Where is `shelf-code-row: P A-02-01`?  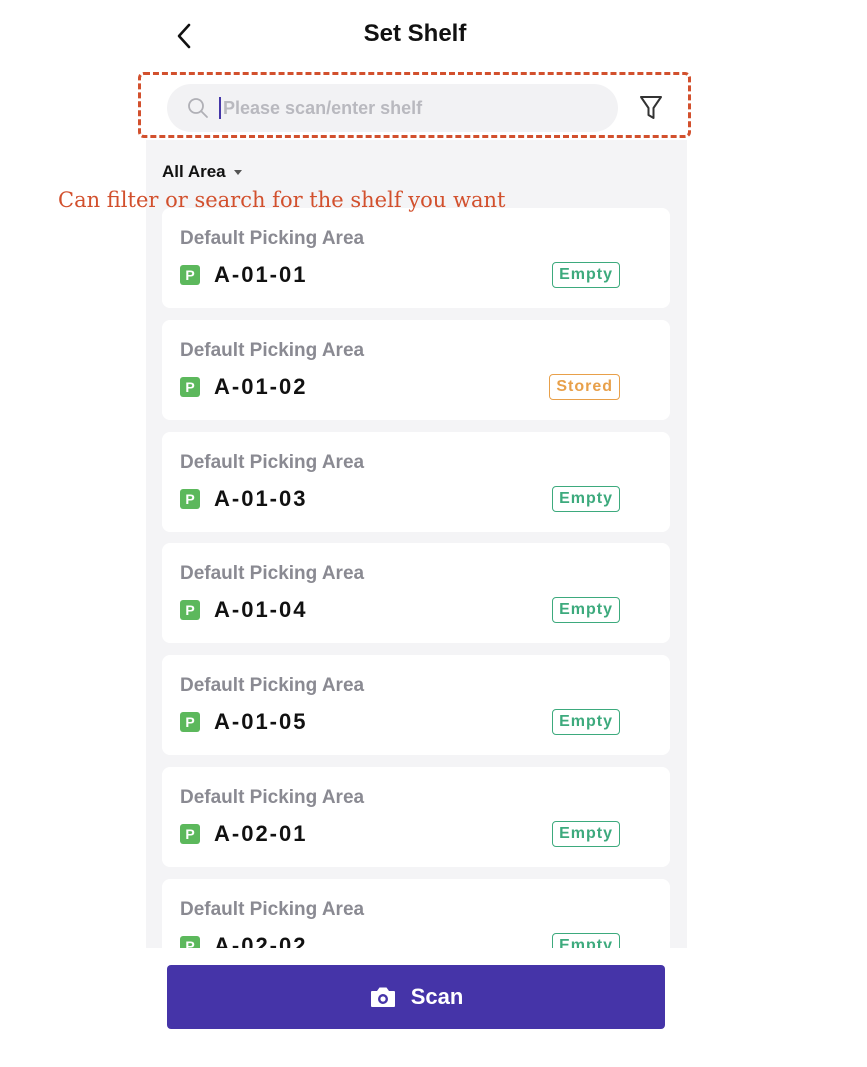
shelf-code-row: P A-02-01 is located at coordinates (243, 834).